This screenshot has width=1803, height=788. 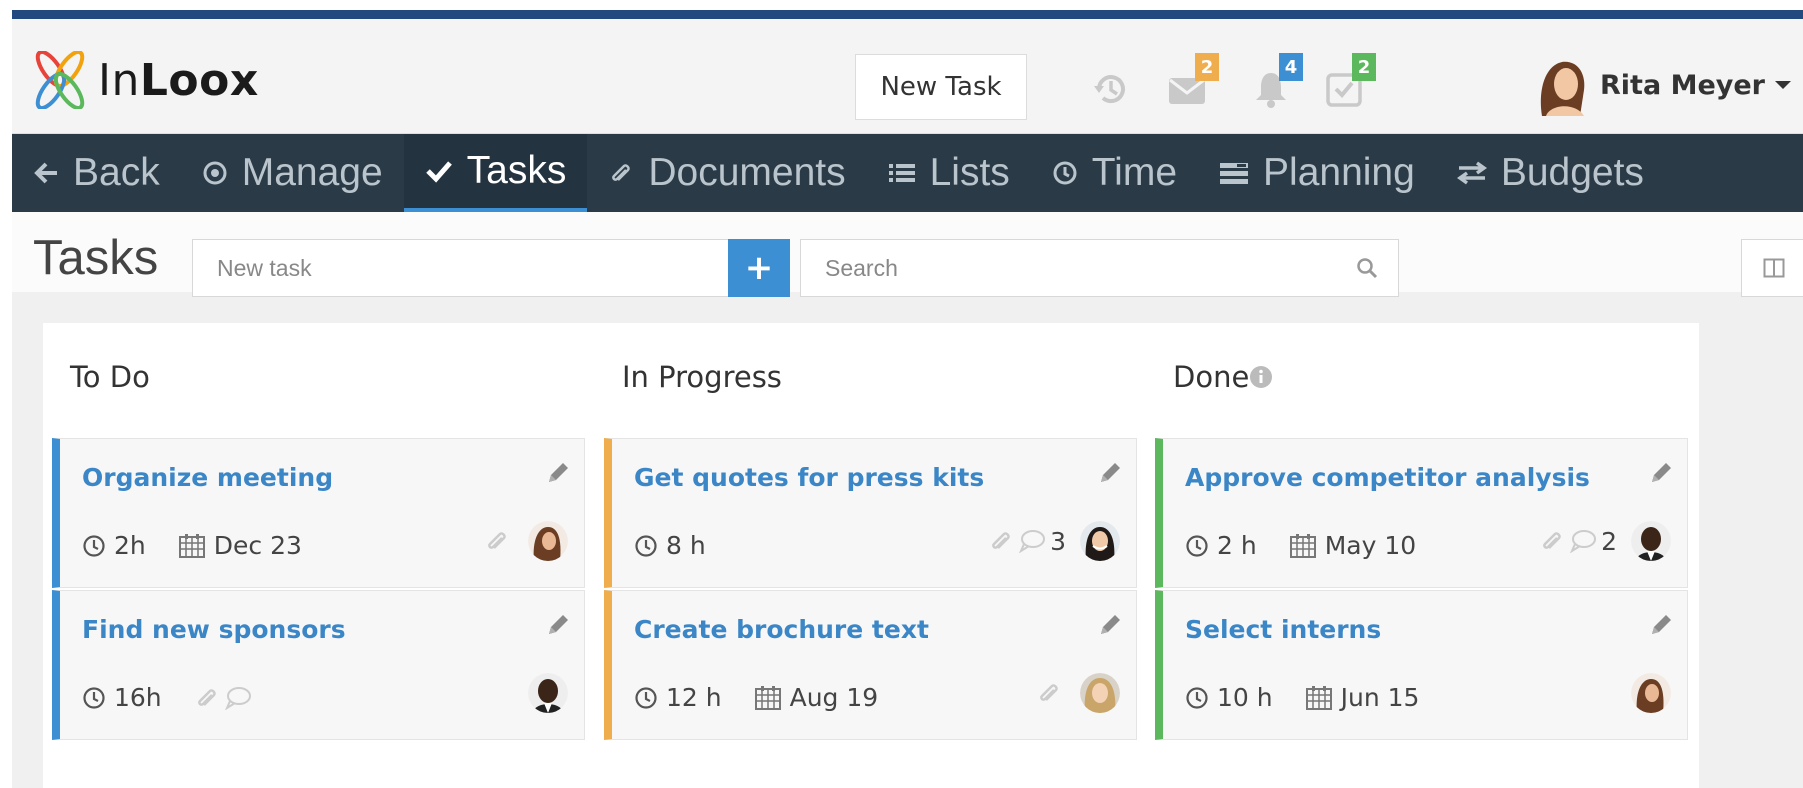 I want to click on task-due-date: May 10, so click(x=1370, y=545).